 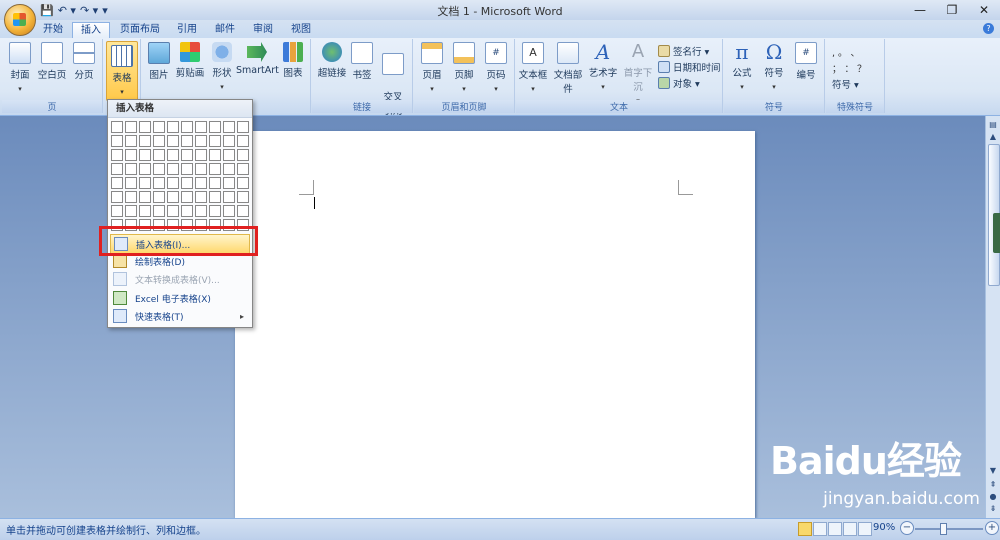 What do you see at coordinates (689, 67) in the screenshot?
I see `date-time-button: 日期和时间` at bounding box center [689, 67].